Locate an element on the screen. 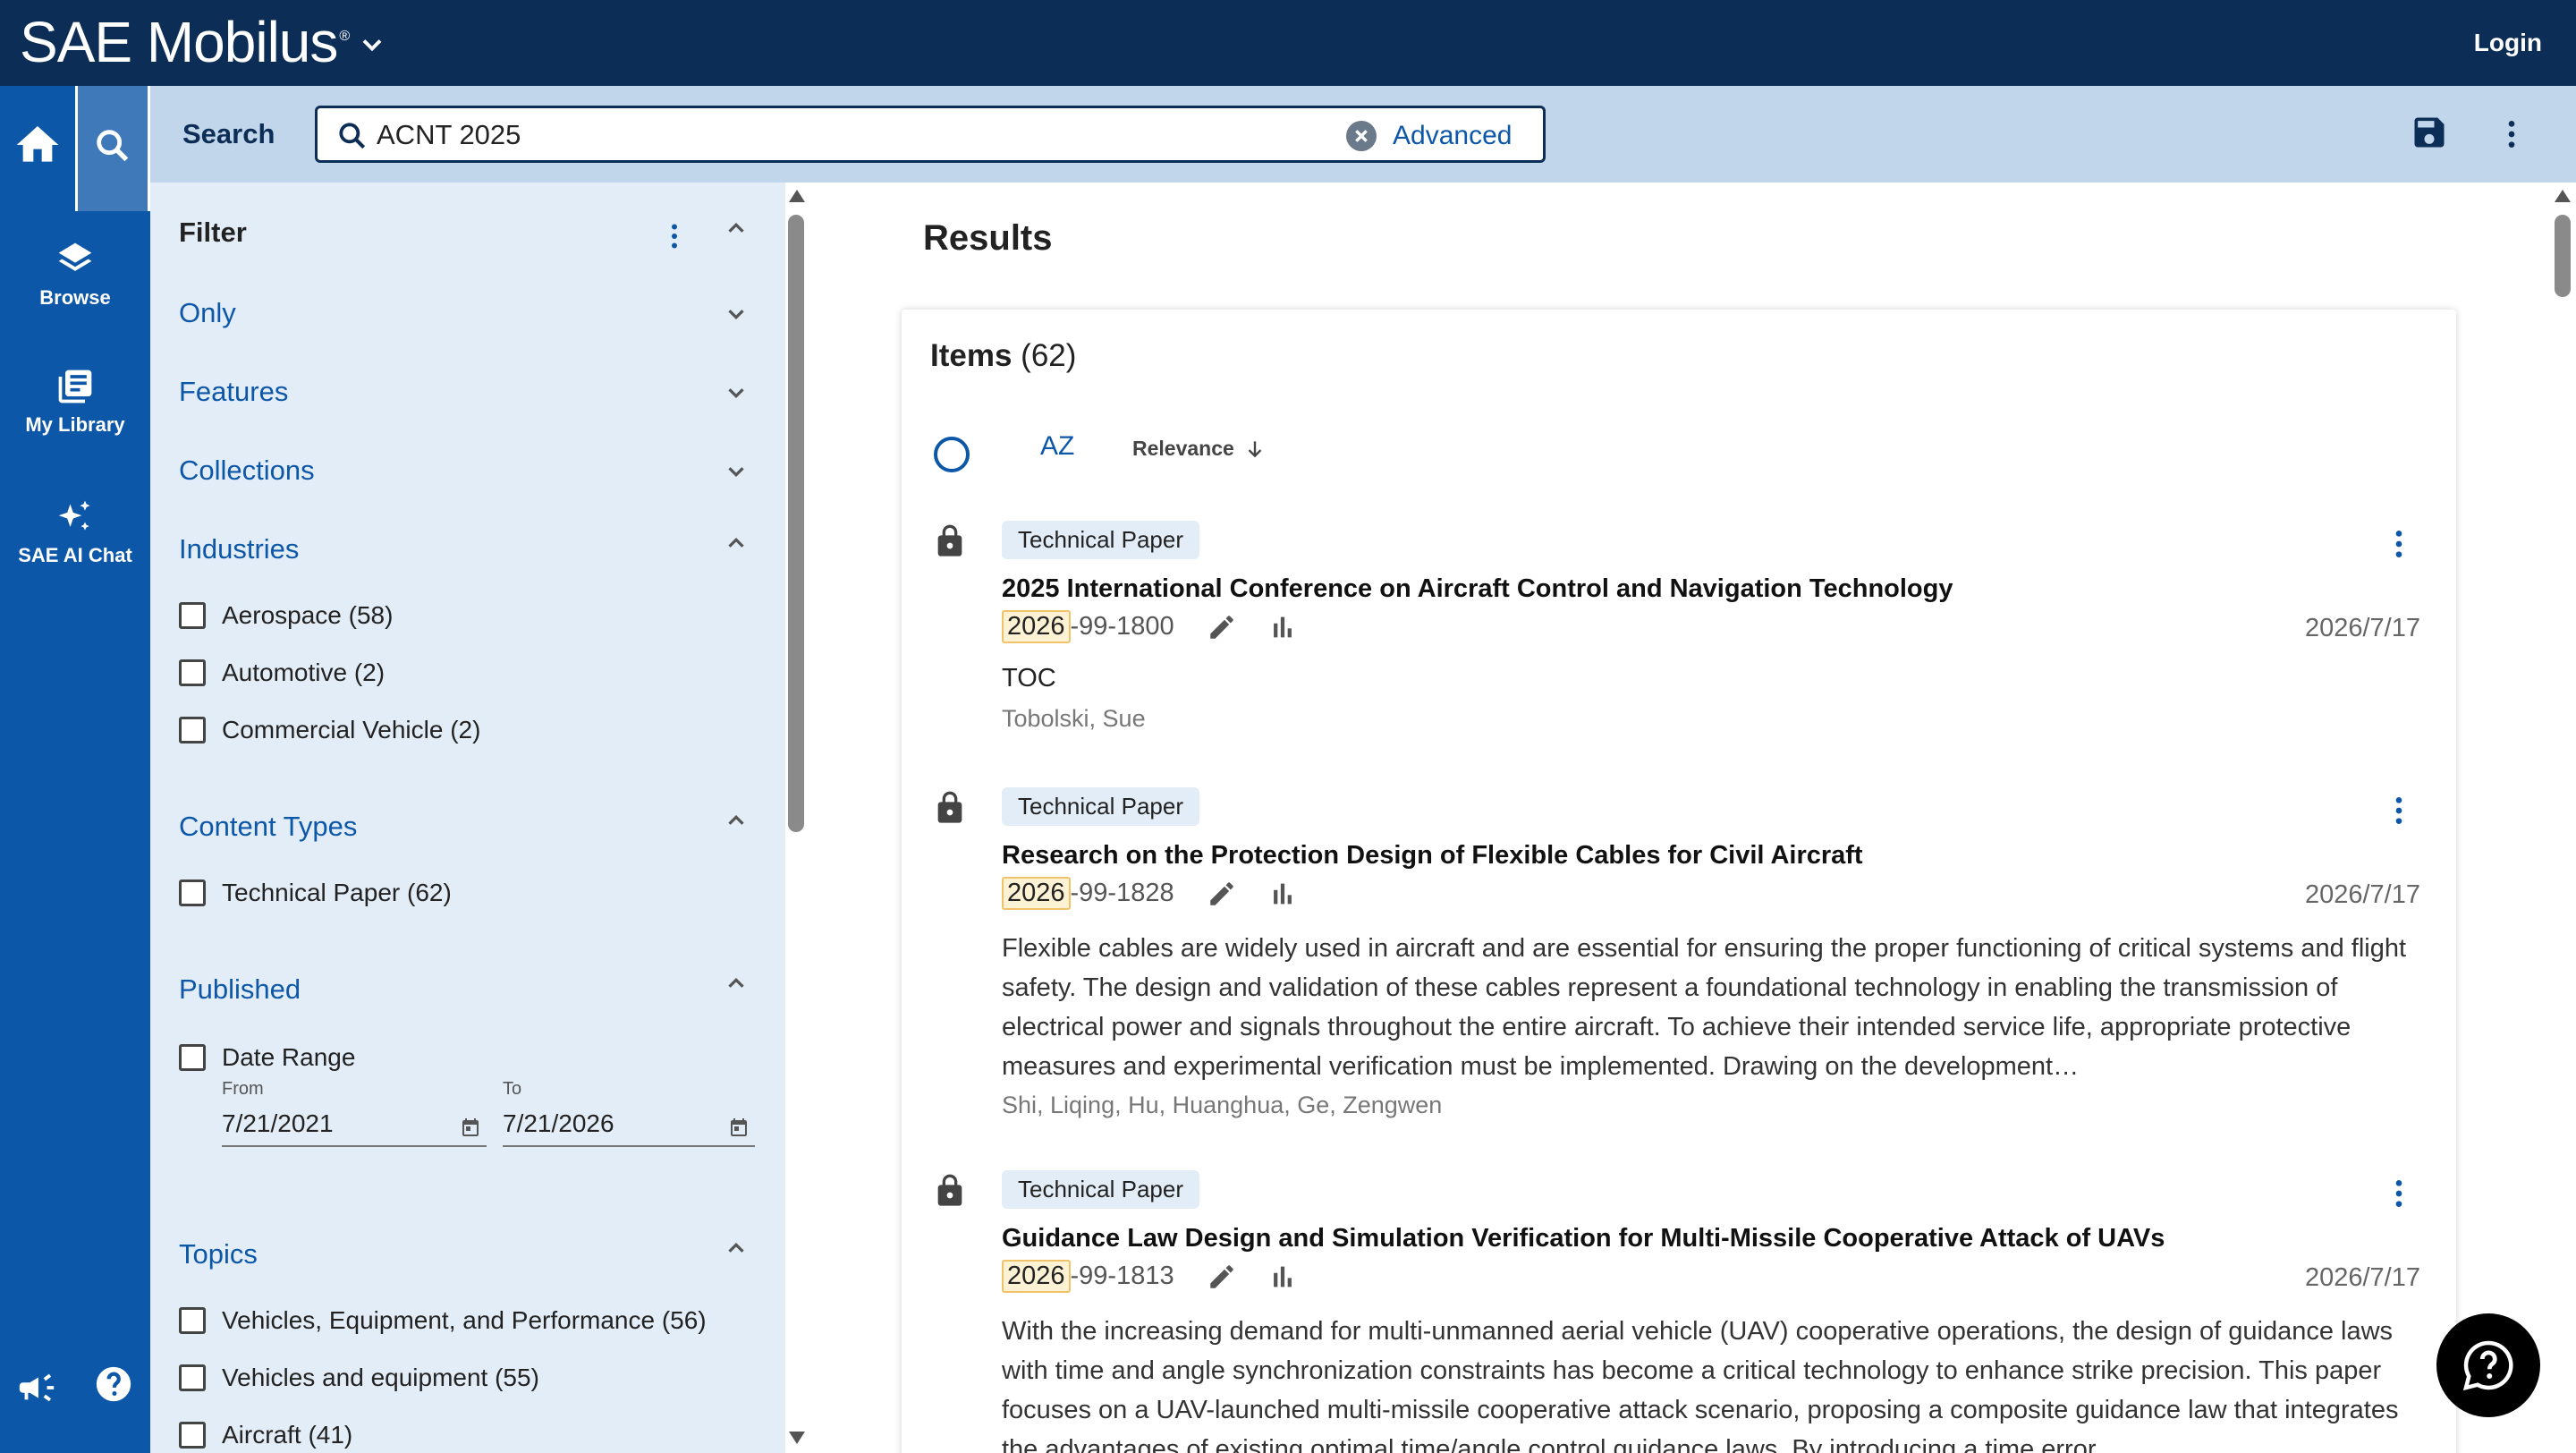 The image size is (2576, 1453). filter-checkbox-date-range: Date Range is located at coordinates (267, 1057).